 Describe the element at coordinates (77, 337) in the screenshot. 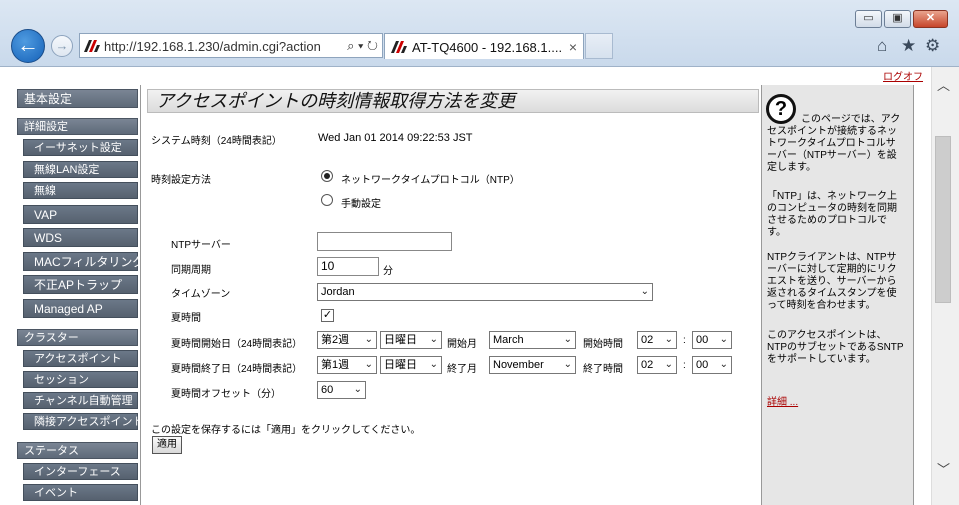

I see `sidebar-section-cluster: クラスター` at that location.